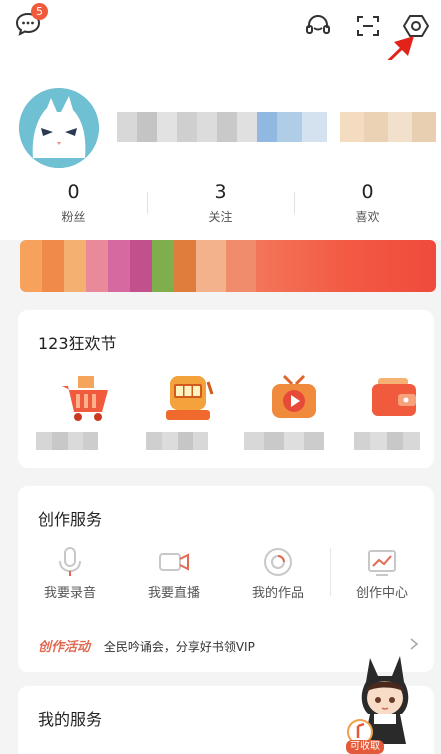  I want to click on promo-item-video, so click(294, 397).